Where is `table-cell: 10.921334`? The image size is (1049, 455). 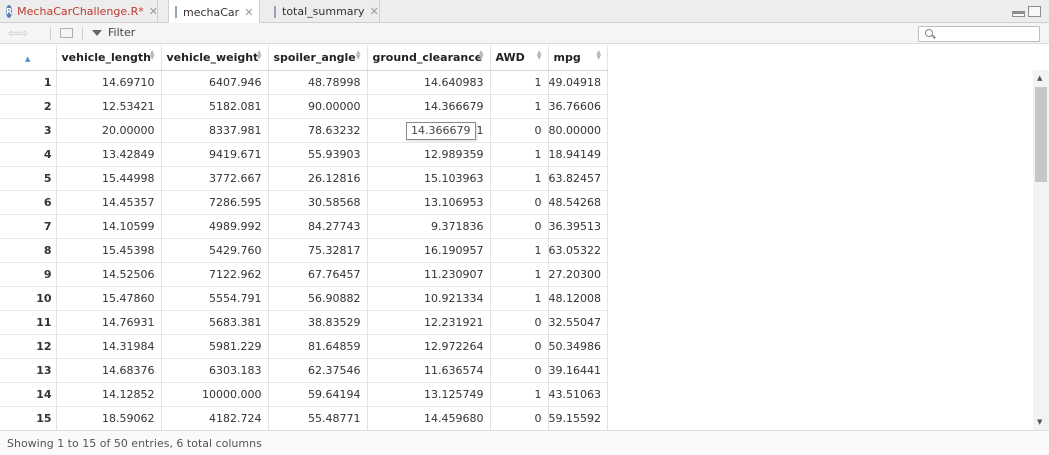 table-cell: 10.921334 is located at coordinates (429, 298).